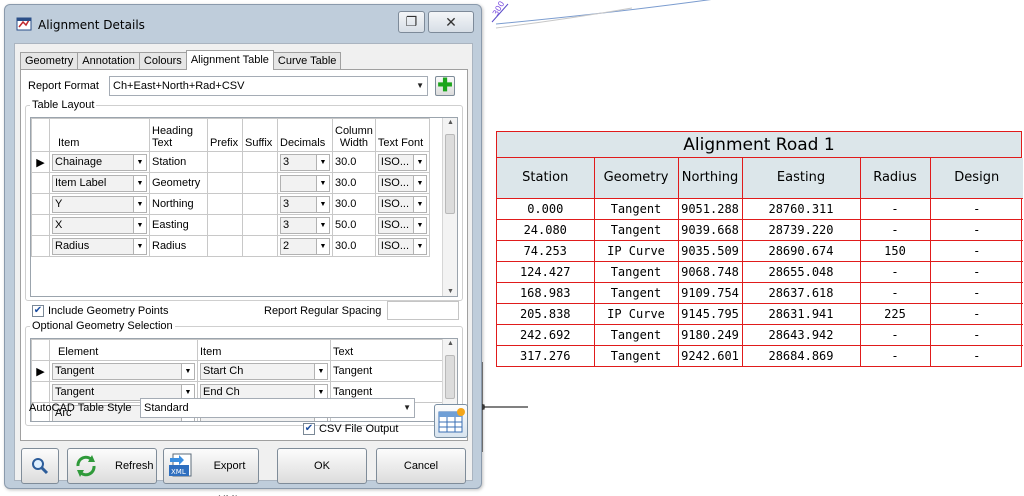  Describe the element at coordinates (40, 204) in the screenshot. I see `row-header` at that location.